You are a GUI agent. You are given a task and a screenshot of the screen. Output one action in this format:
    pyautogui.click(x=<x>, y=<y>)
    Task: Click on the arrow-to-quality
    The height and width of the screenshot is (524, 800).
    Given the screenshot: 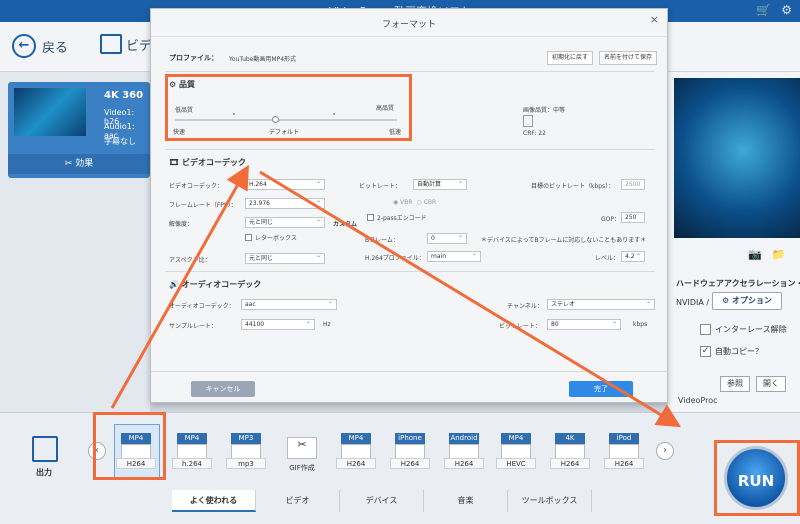 What is the action you would take?
    pyautogui.click(x=179, y=286)
    